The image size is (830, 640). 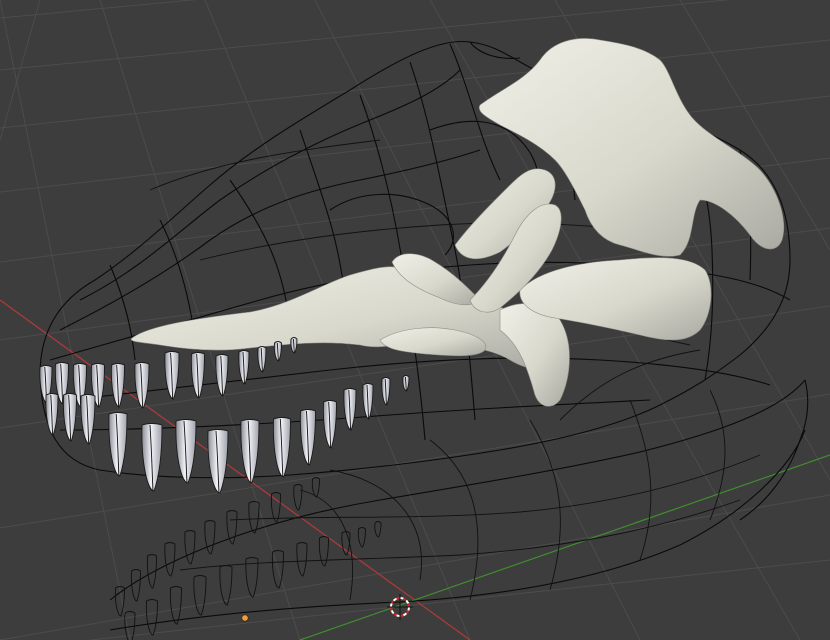 I want to click on object-origin-dot, so click(x=245, y=618).